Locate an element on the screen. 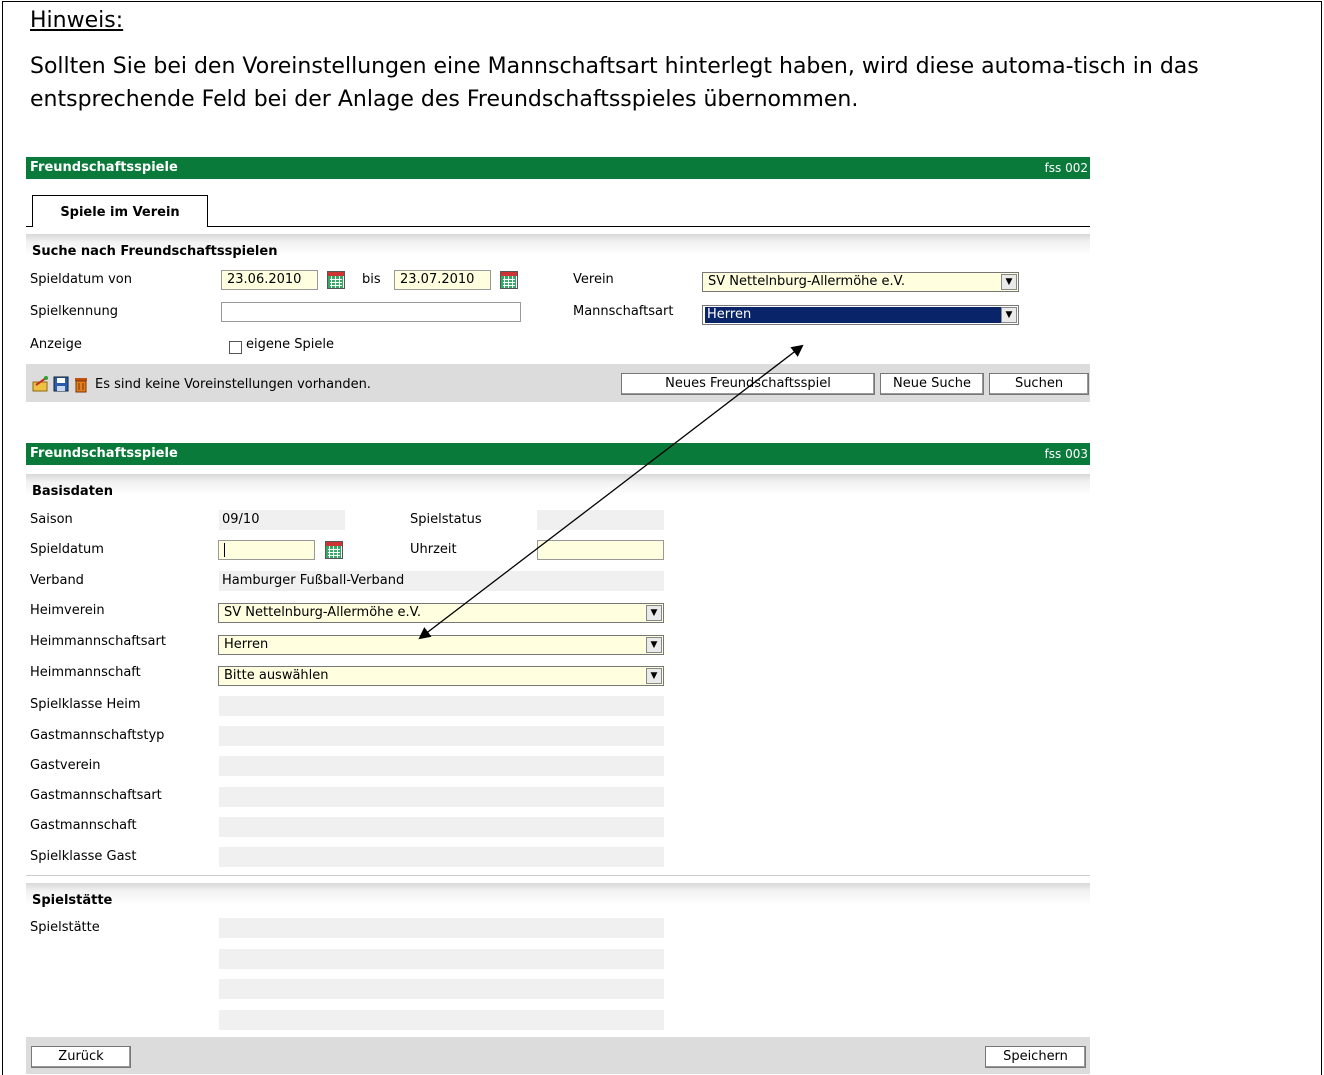 The image size is (1324, 1075). date-to-label: bis is located at coordinates (371, 279).